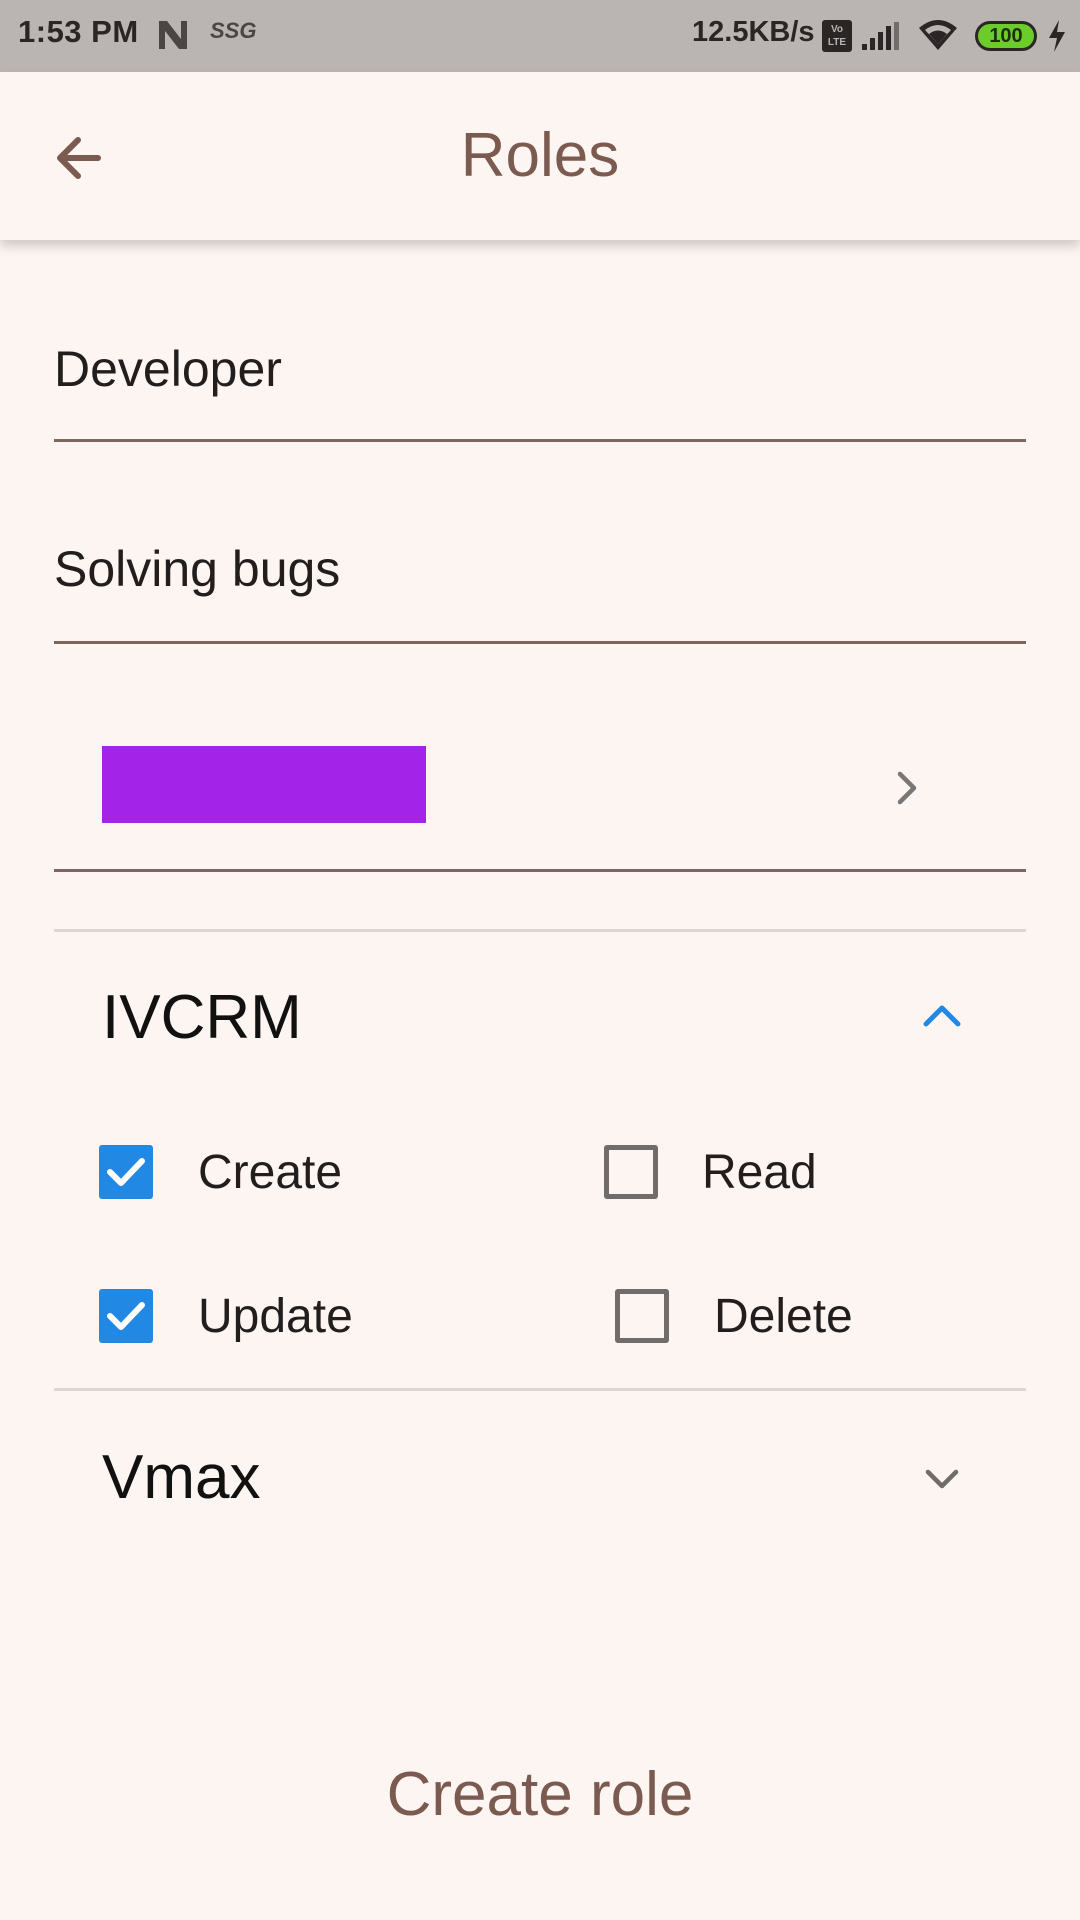 Image resolution: width=1080 pixels, height=1920 pixels. What do you see at coordinates (540, 1795) in the screenshot?
I see `create-role-button: Create role` at bounding box center [540, 1795].